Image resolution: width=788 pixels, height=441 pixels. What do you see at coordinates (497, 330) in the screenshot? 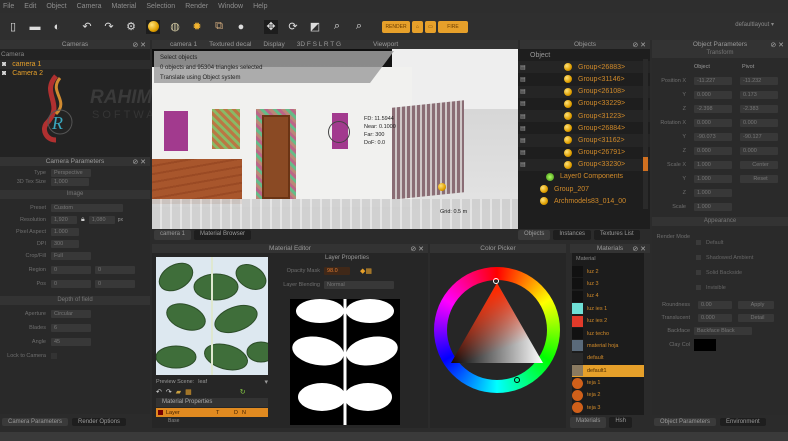
I see `hue-ring` at bounding box center [497, 330].